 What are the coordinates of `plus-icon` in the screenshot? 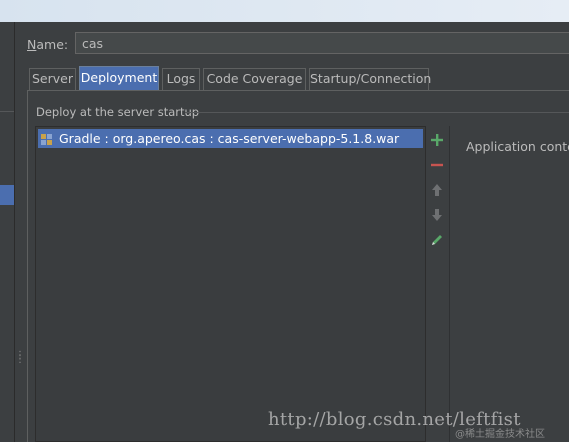 It's located at (437, 140).